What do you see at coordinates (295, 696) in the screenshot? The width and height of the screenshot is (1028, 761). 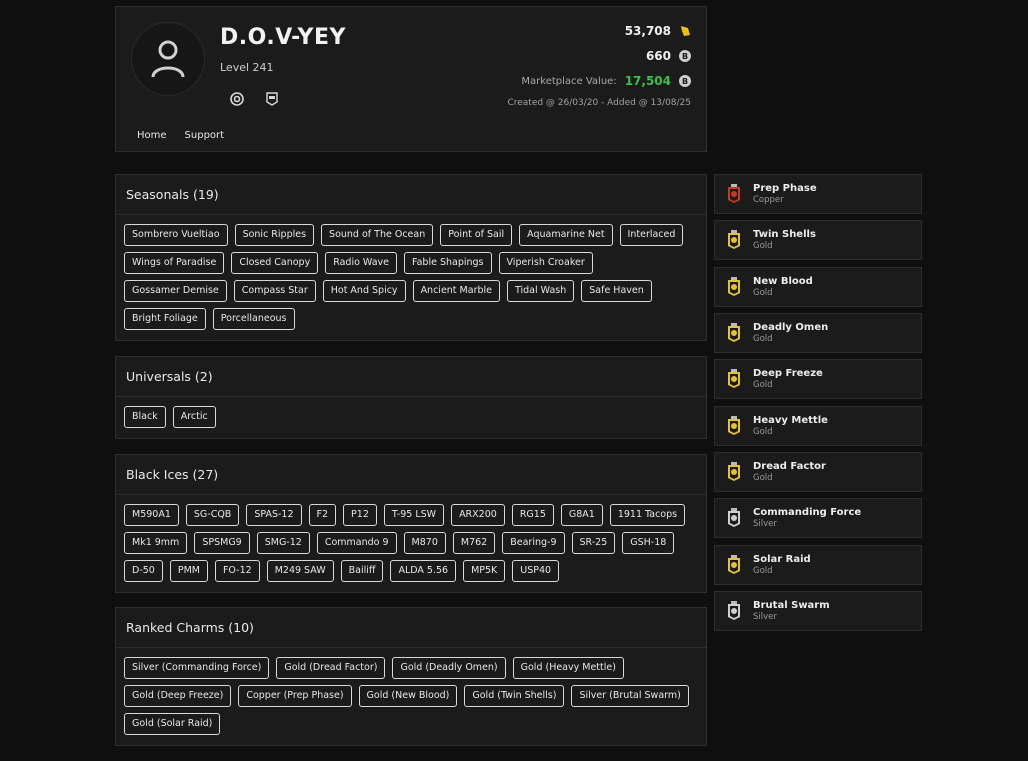 I see `skin-tag: Copper (Prep Phase)` at bounding box center [295, 696].